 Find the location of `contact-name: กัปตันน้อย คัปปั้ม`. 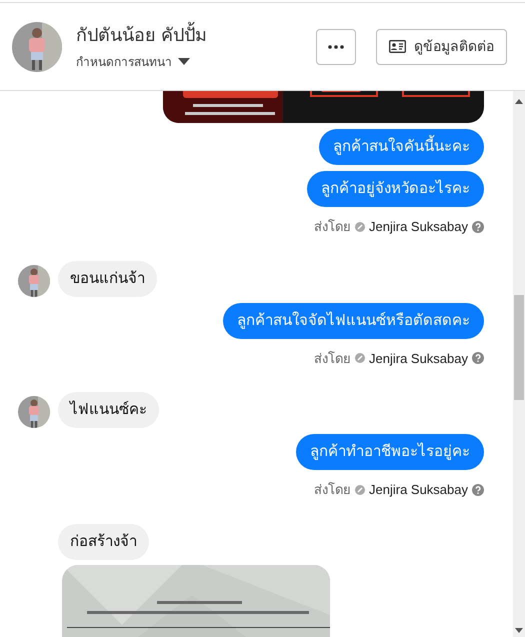

contact-name: กัปตันน้อย คัปปั้ม is located at coordinates (142, 35).